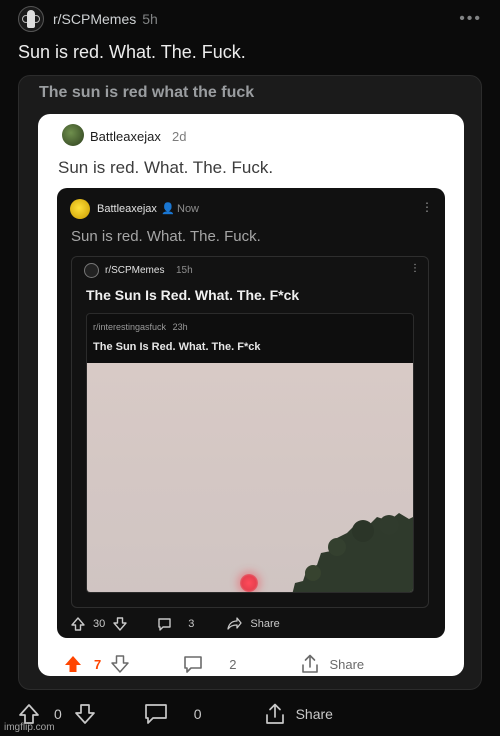  What do you see at coordinates (201, 624) in the screenshot?
I see `inner-action-bar: 30 3 Share` at bounding box center [201, 624].